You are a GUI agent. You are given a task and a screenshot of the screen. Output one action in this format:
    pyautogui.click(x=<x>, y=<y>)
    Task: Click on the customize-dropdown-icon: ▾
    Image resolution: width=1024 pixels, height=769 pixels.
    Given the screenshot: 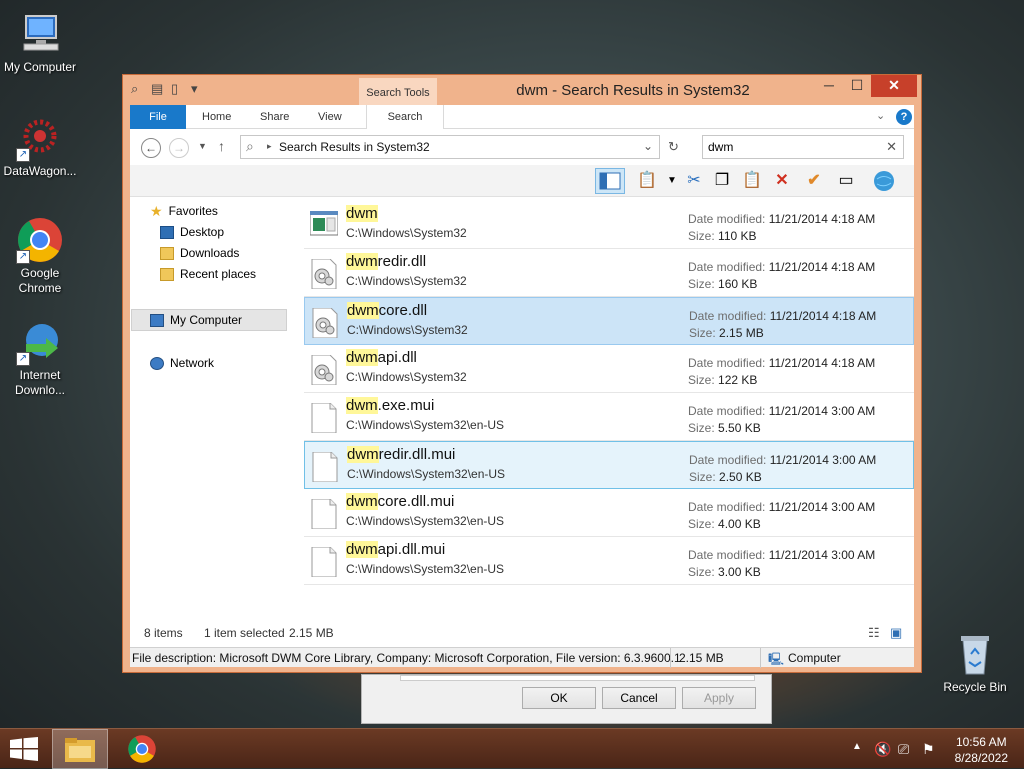 What is the action you would take?
    pyautogui.click(x=198, y=89)
    